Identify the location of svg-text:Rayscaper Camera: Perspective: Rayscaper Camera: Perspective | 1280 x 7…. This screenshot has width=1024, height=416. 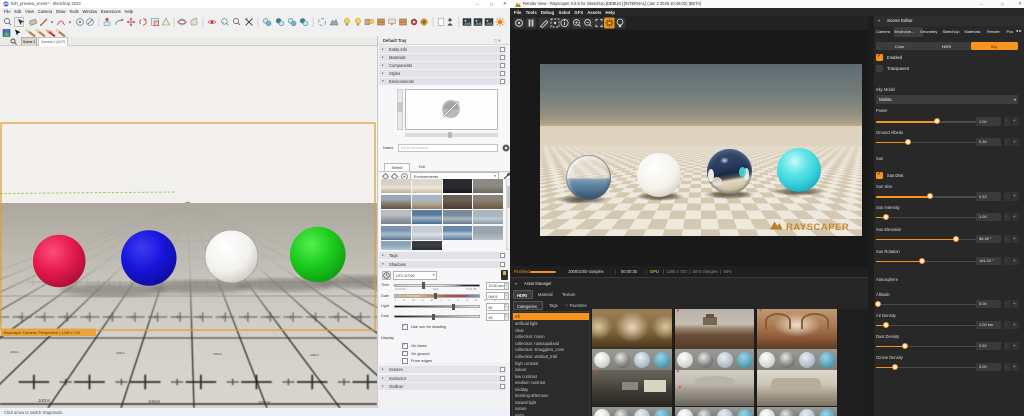
(42, 333).